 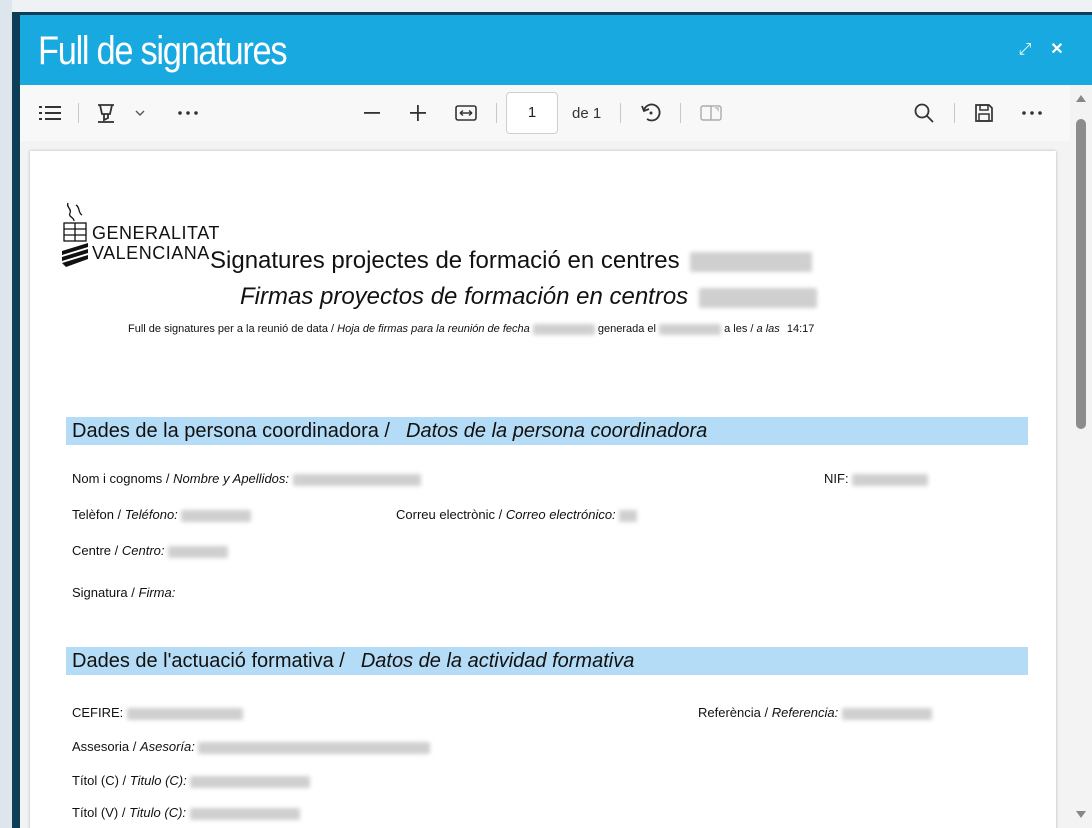 What do you see at coordinates (805, 712) in the screenshot?
I see `field-label-es: Referencia:` at bounding box center [805, 712].